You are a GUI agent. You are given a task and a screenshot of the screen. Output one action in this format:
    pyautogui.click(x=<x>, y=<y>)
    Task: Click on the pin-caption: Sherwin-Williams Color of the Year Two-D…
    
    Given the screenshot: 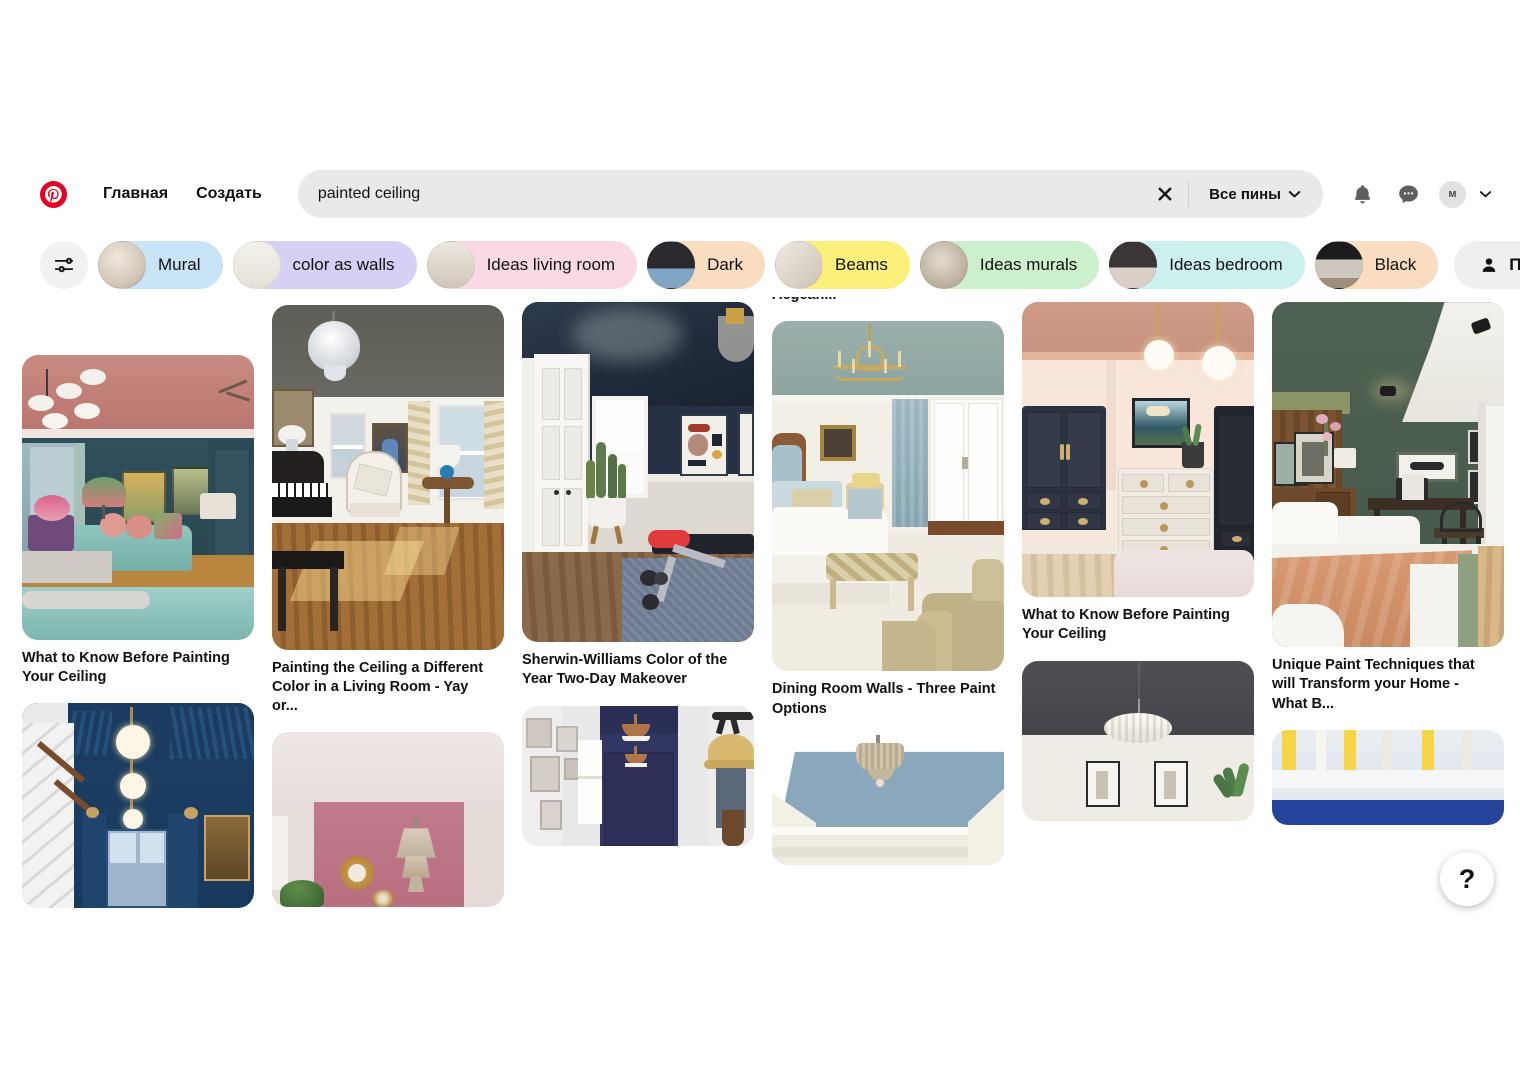 What is the action you would take?
    pyautogui.click(x=638, y=670)
    